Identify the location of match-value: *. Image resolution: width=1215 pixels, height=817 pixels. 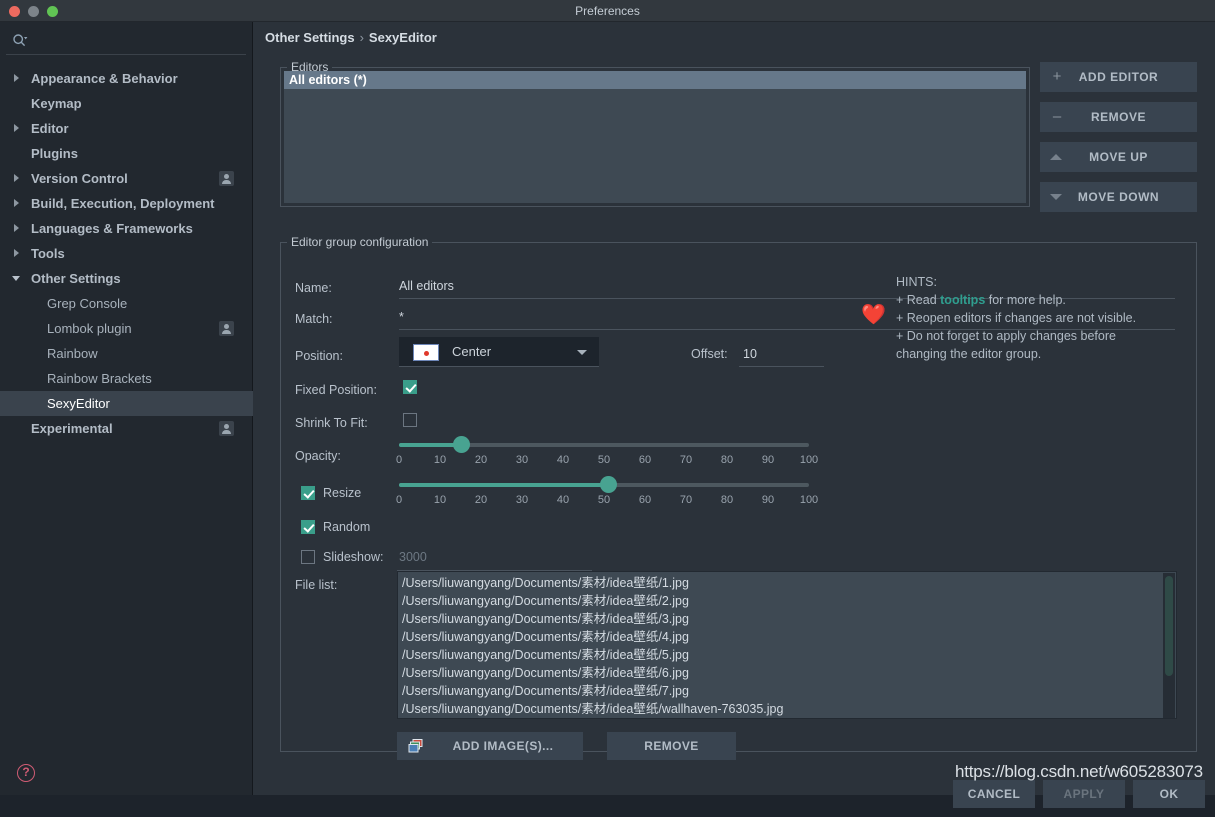
(401, 317).